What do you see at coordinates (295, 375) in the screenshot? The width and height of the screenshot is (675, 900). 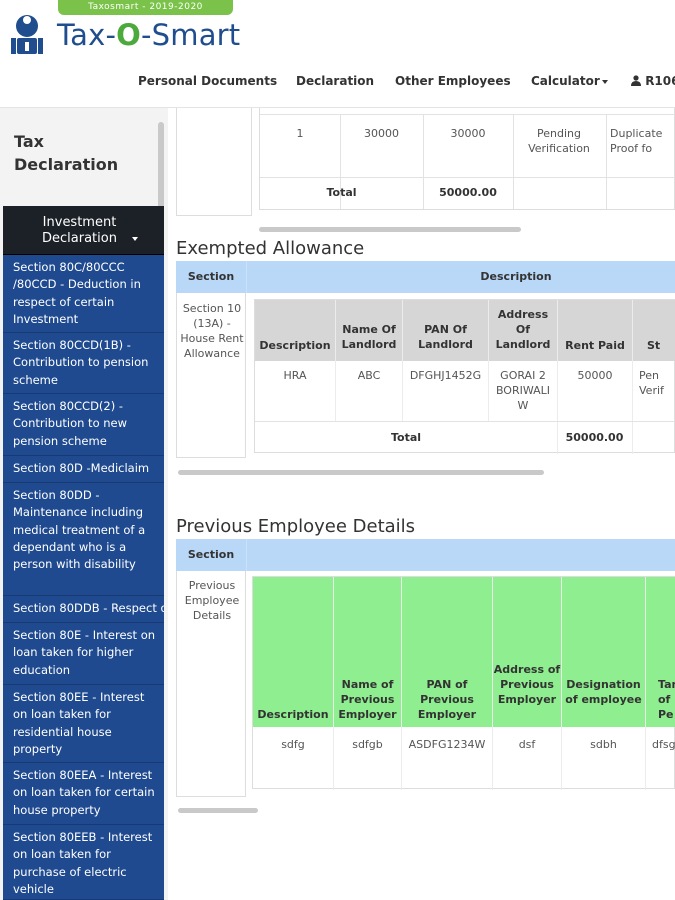 I see `hra-row-description: HRA` at bounding box center [295, 375].